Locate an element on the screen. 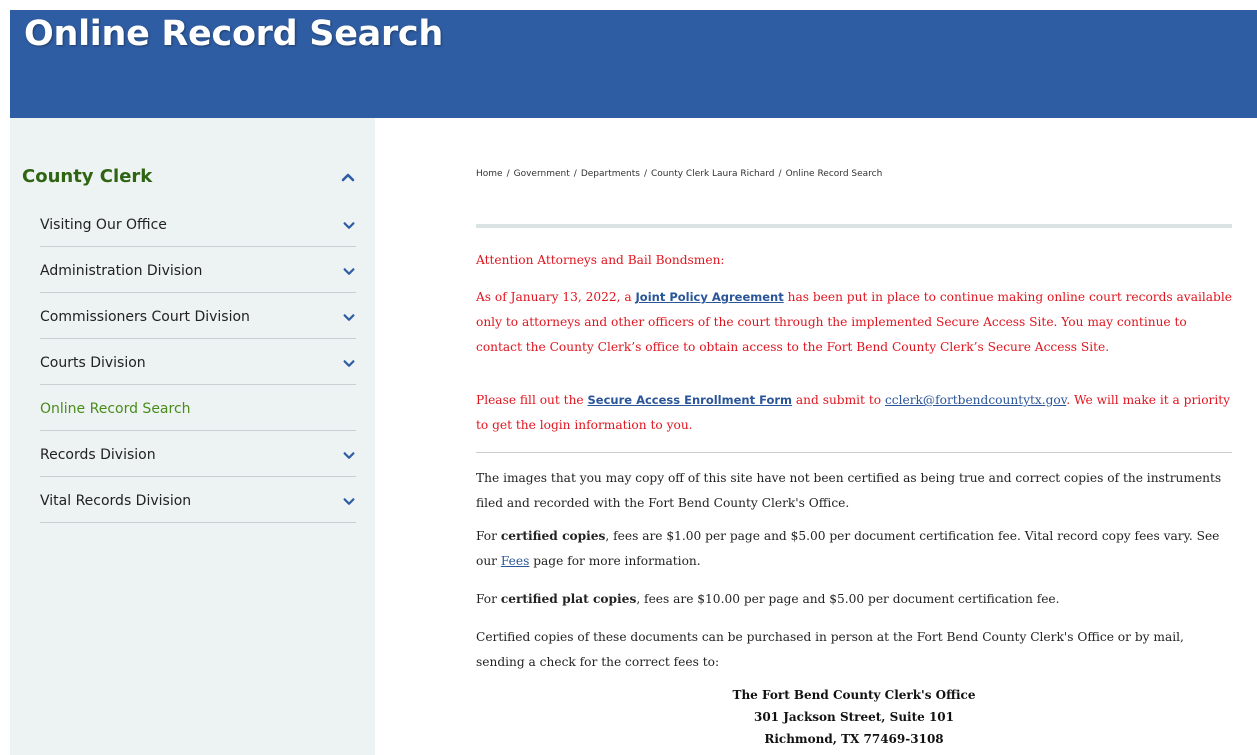 This screenshot has width=1257, height=755. secure-access-enrollment-form-link: Secure Access Enrollment Form is located at coordinates (690, 400).